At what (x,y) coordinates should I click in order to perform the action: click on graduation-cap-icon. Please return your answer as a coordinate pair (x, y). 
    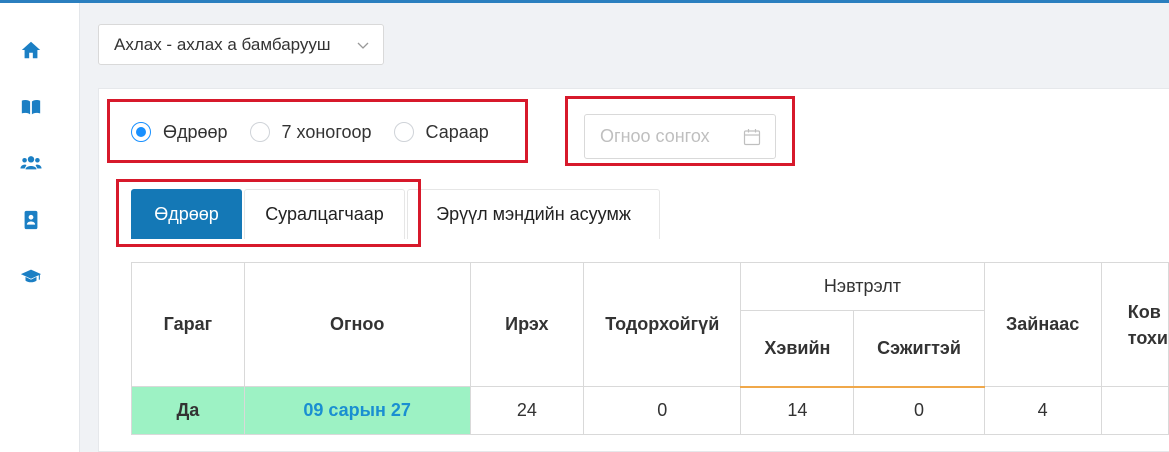
    Looking at the image, I should click on (32, 277).